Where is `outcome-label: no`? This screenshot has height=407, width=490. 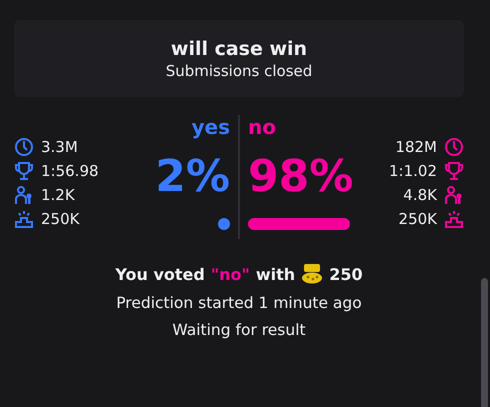
outcome-label: no is located at coordinates (262, 127).